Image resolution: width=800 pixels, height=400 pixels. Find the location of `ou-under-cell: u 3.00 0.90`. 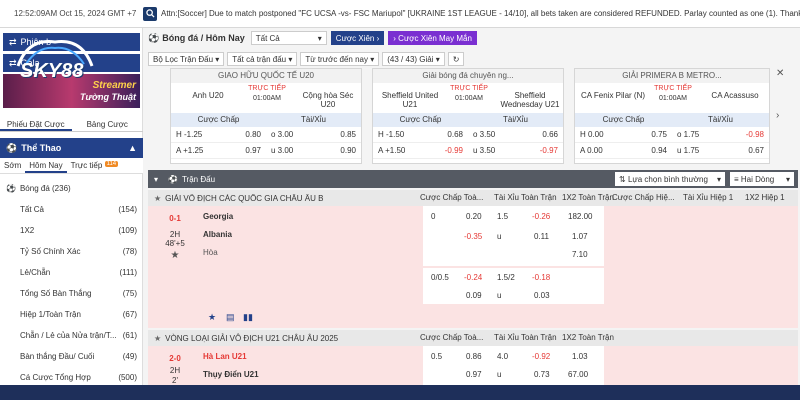

ou-under-cell: u 3.00 0.90 is located at coordinates (313, 150).